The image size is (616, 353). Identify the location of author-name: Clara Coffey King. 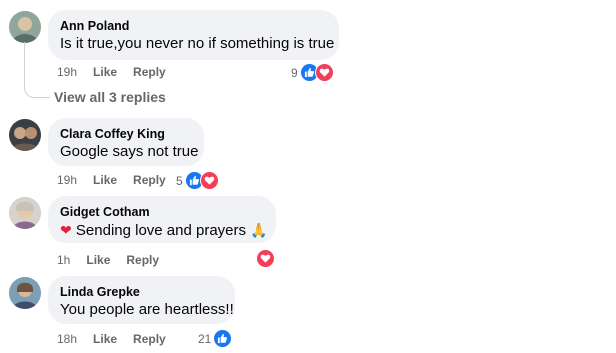
(126, 134).